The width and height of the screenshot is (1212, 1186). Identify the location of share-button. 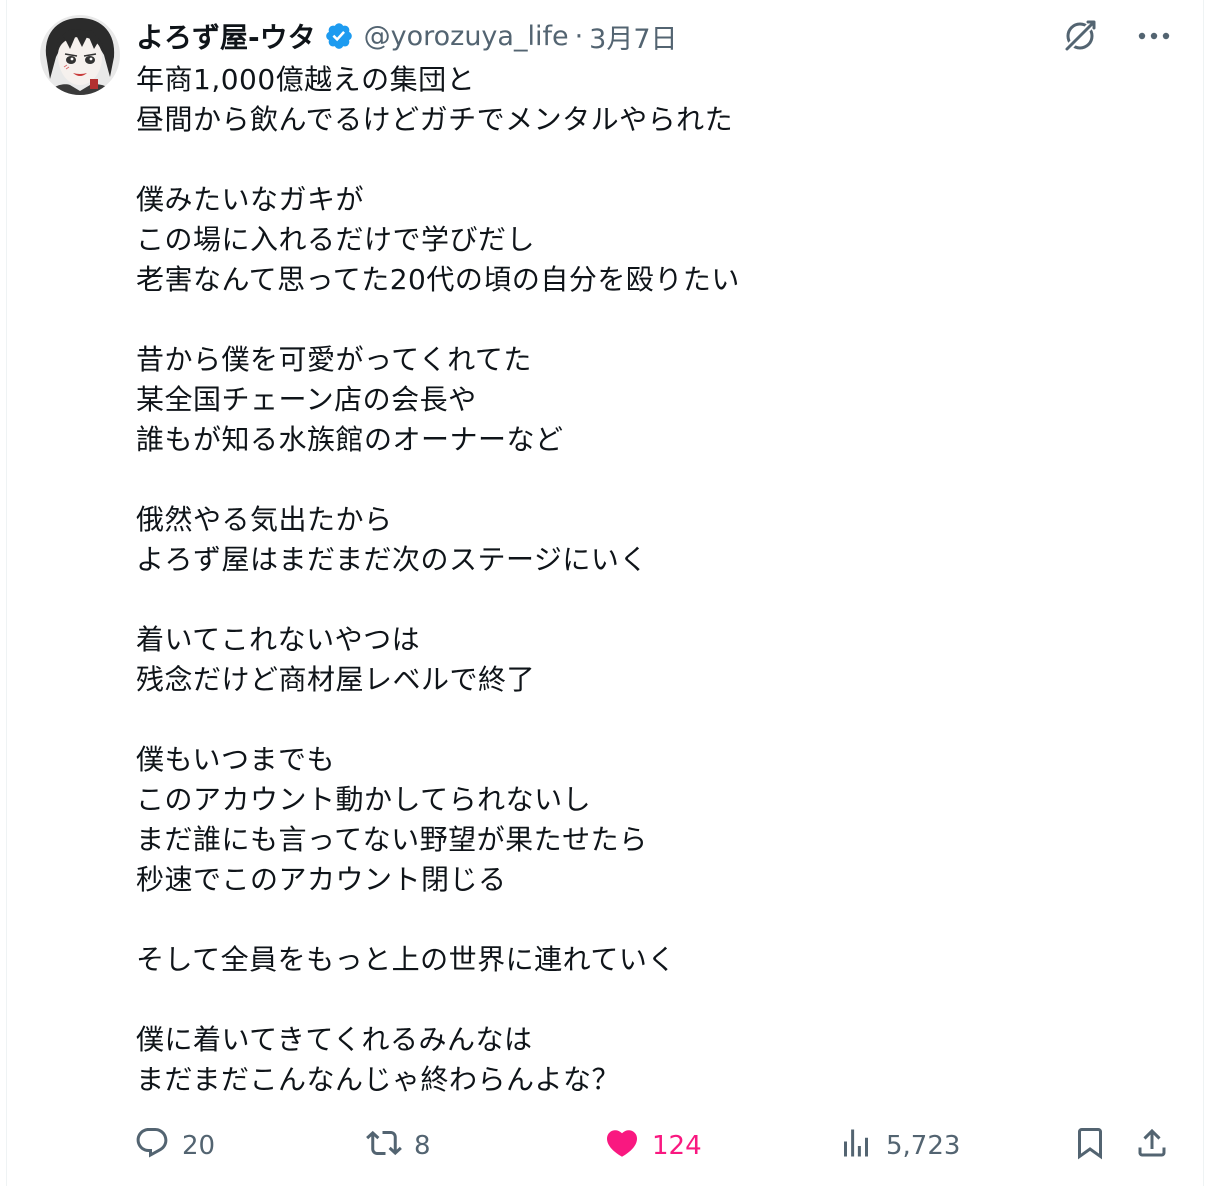
(1152, 1146).